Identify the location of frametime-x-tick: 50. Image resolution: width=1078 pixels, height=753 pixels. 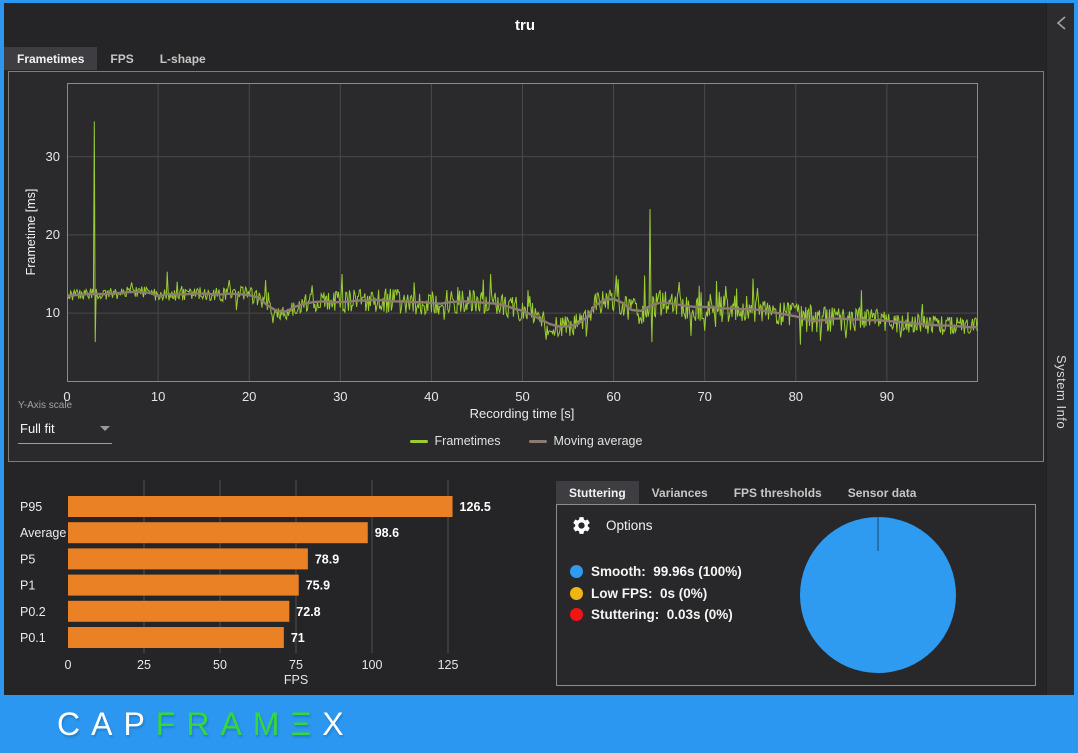
(522, 396).